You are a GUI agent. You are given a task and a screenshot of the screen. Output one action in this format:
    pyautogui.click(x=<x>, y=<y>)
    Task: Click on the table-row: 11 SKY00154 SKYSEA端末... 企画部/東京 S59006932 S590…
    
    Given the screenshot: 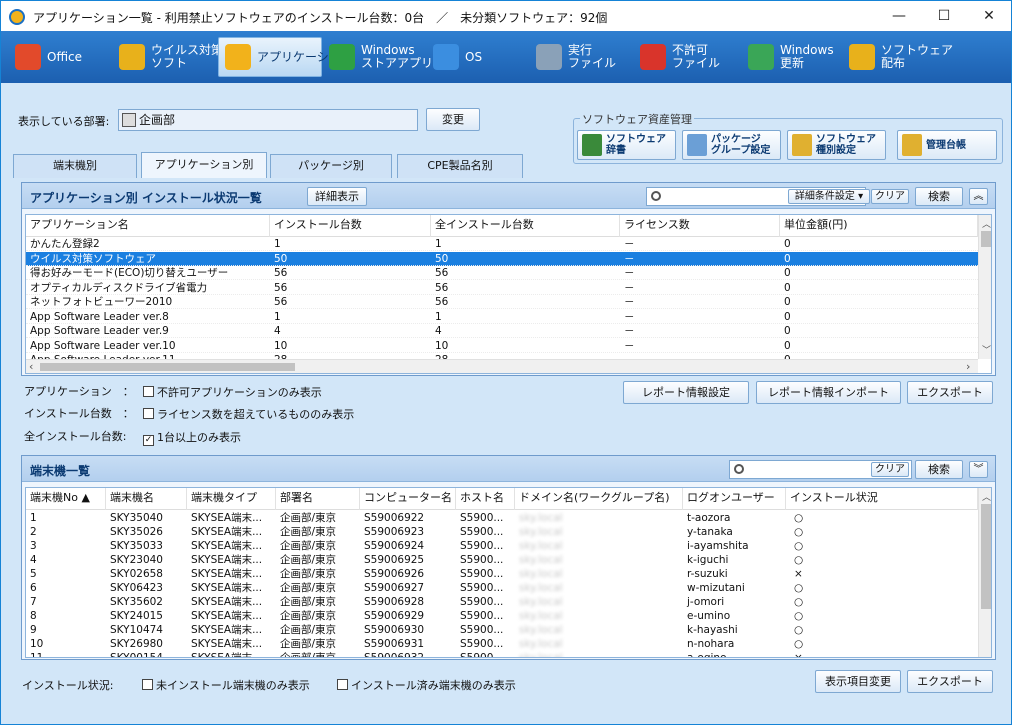 What is the action you would take?
    pyautogui.click(x=502, y=654)
    